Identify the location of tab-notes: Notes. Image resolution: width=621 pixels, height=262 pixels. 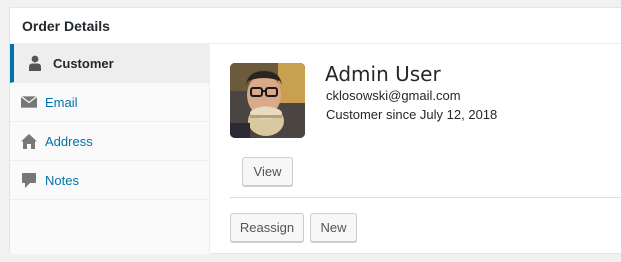
(109, 180).